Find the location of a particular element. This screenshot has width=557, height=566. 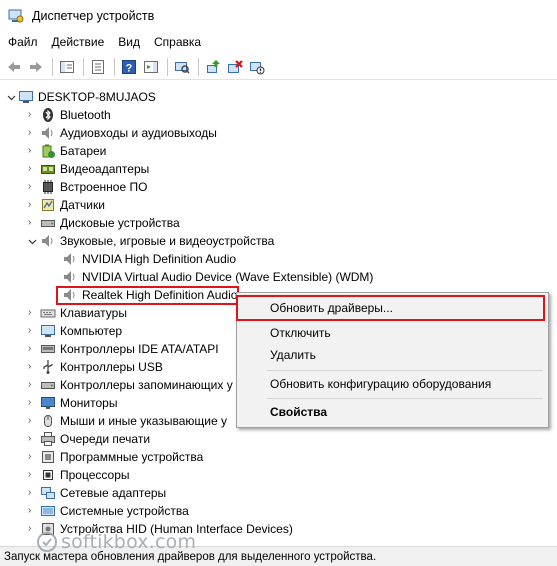

tree-device-label: NVIDIA High Definition Audio is located at coordinates (159, 259).